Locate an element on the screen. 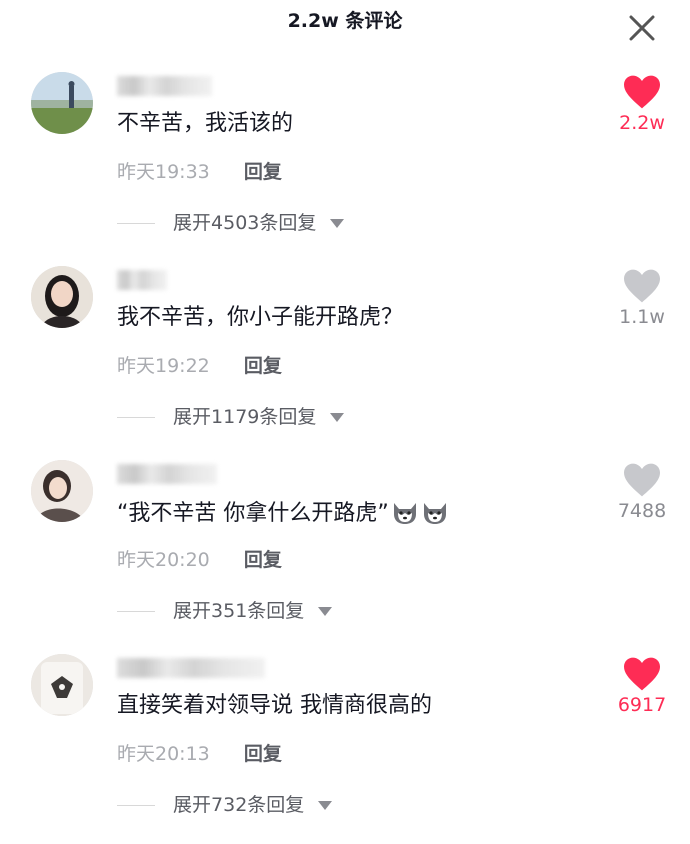  comment-text: 我不辛苦，你小子能开路虎？ is located at coordinates (260, 317).